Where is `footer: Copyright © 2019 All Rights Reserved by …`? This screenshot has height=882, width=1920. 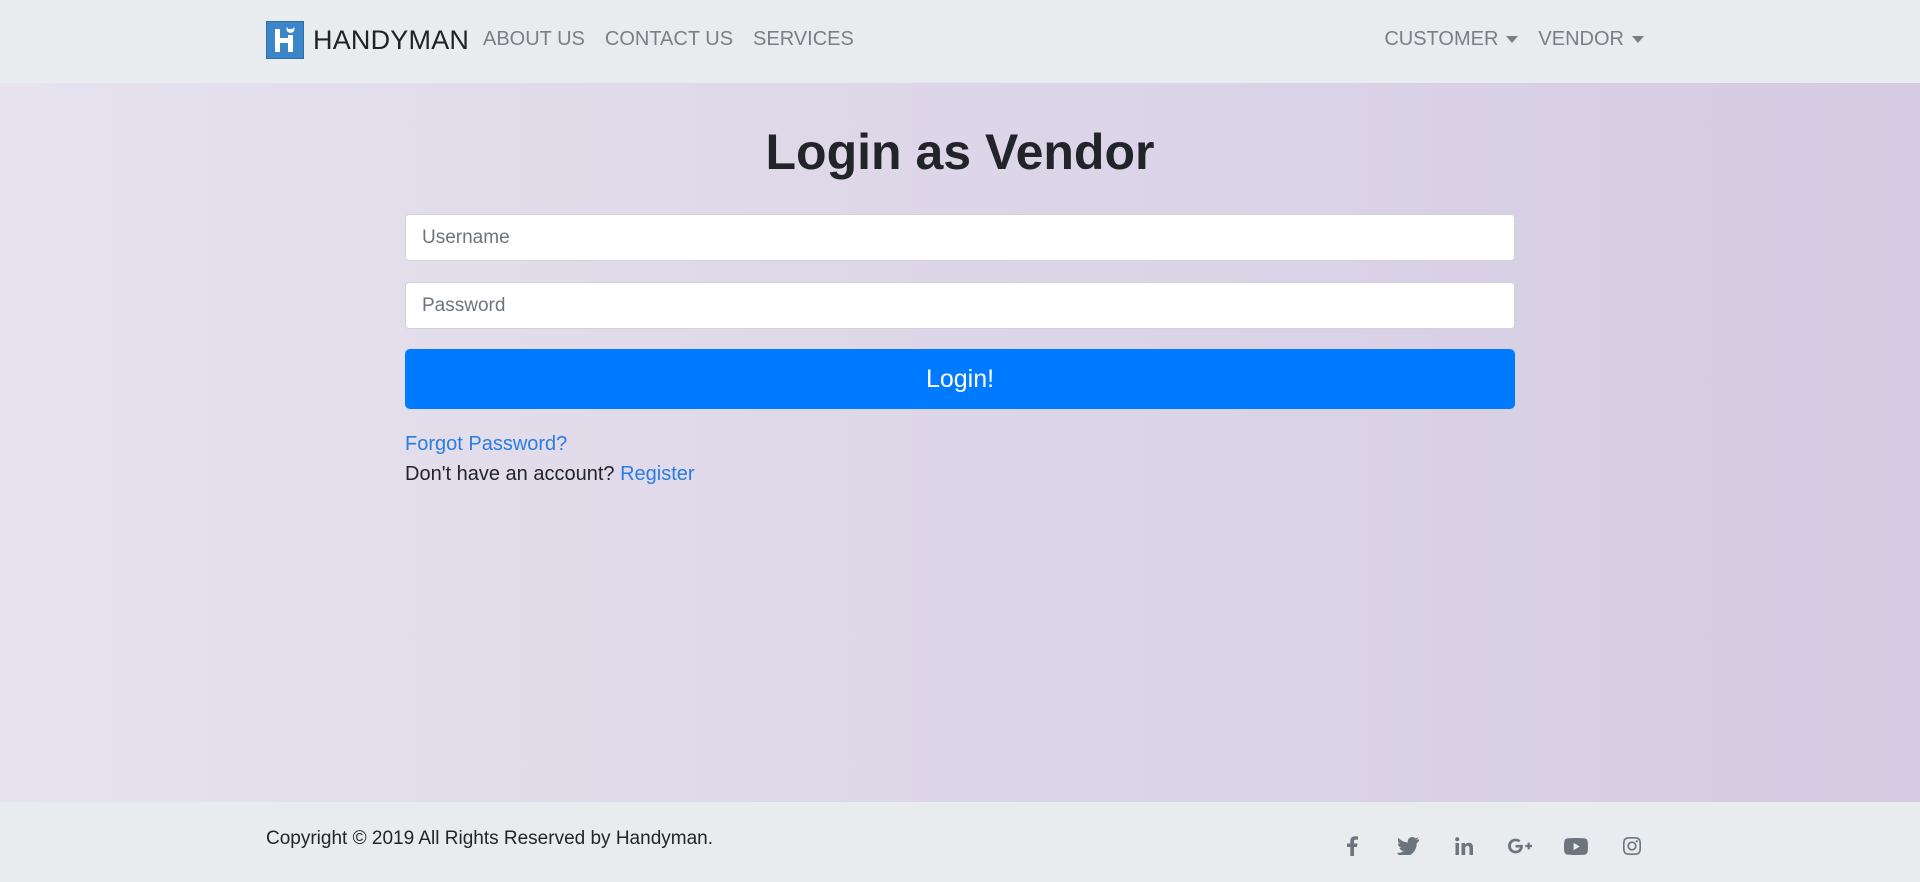
footer: Copyright © 2019 All Rights Reserved by … is located at coordinates (960, 842).